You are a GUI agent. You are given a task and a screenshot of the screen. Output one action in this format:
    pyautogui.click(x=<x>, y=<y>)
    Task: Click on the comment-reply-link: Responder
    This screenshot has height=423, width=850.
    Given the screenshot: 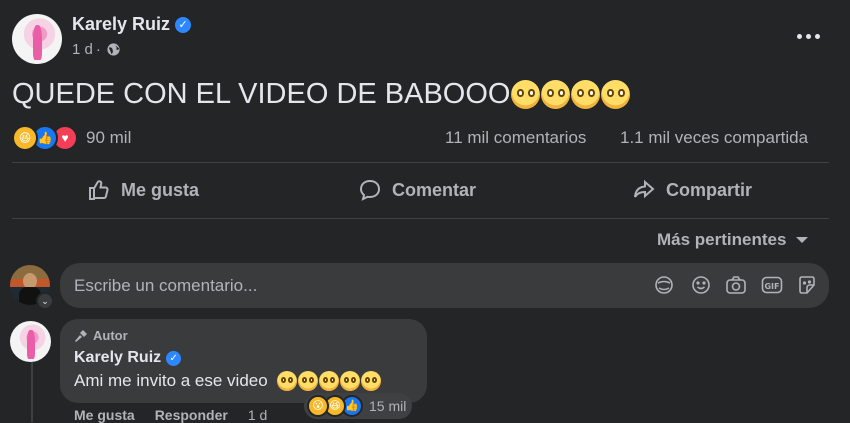 What is the action you would take?
    pyautogui.click(x=191, y=415)
    